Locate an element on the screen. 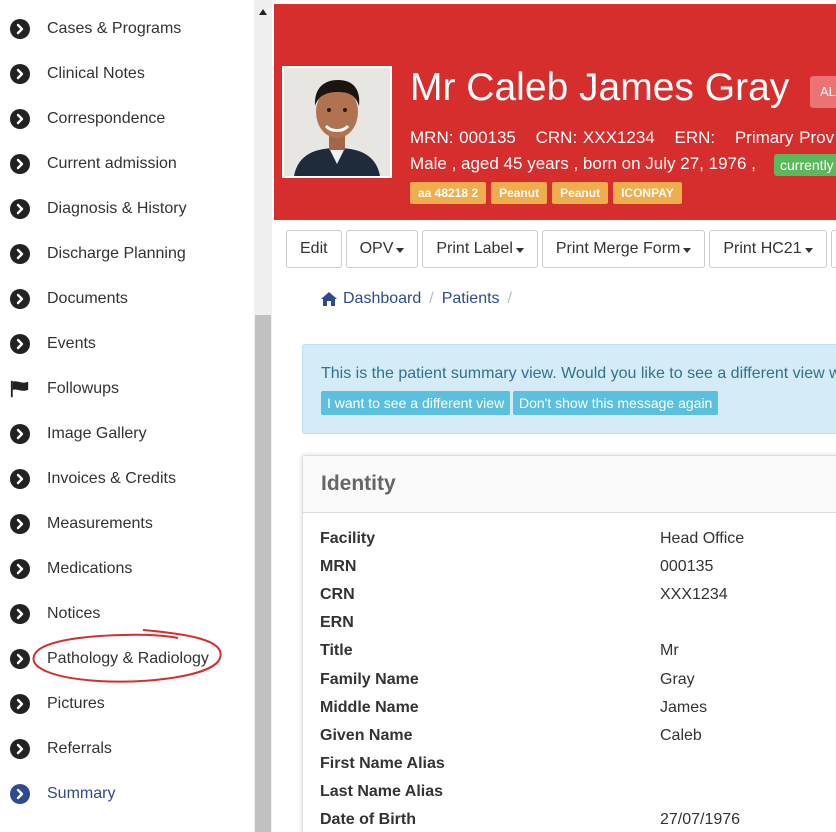 This screenshot has width=836, height=832. scrollbar-thumb is located at coordinates (263, 573).